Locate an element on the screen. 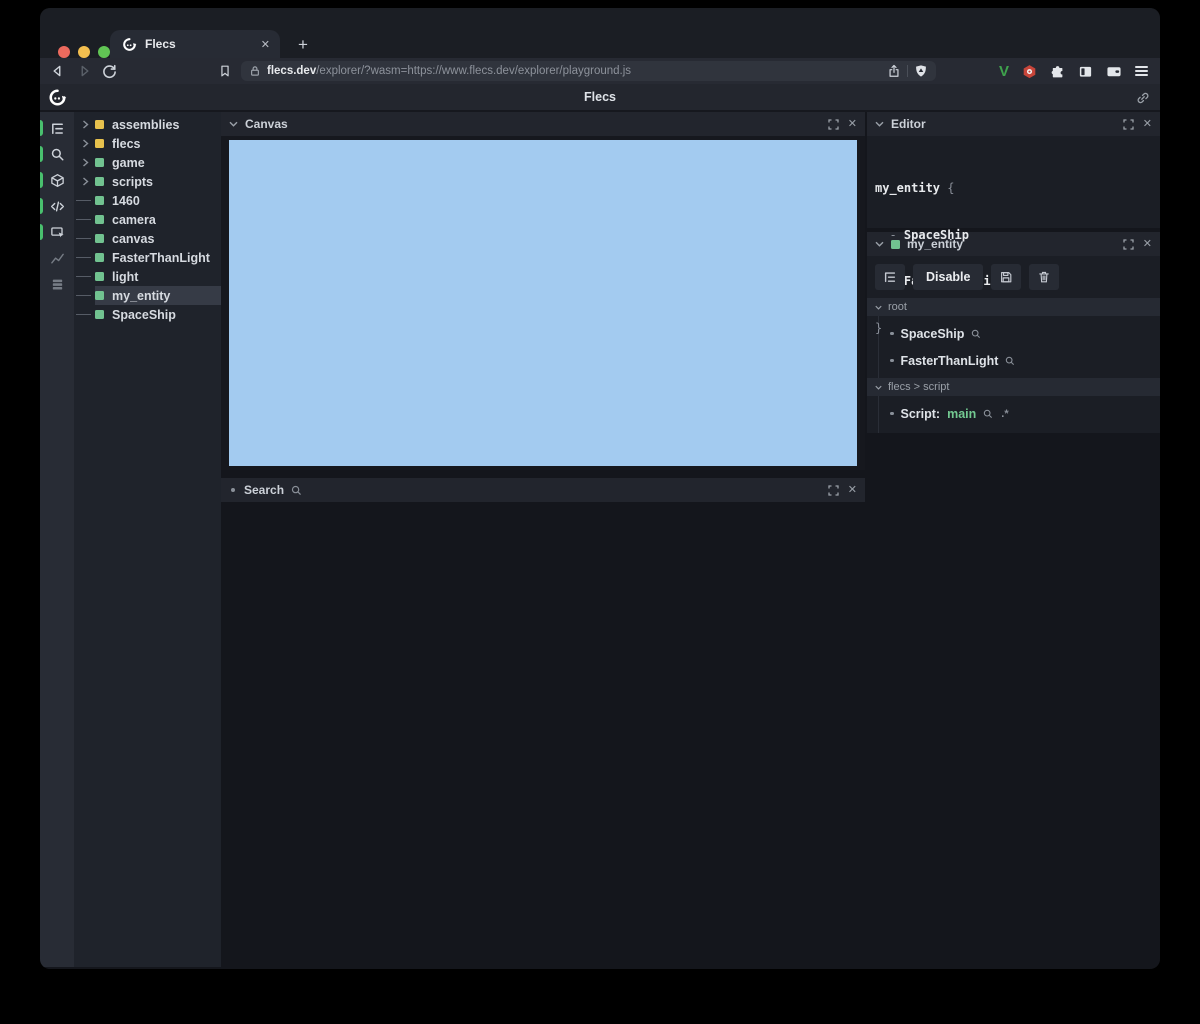 The image size is (1200, 1024). sidebar-item-inspector is located at coordinates (57, 232).